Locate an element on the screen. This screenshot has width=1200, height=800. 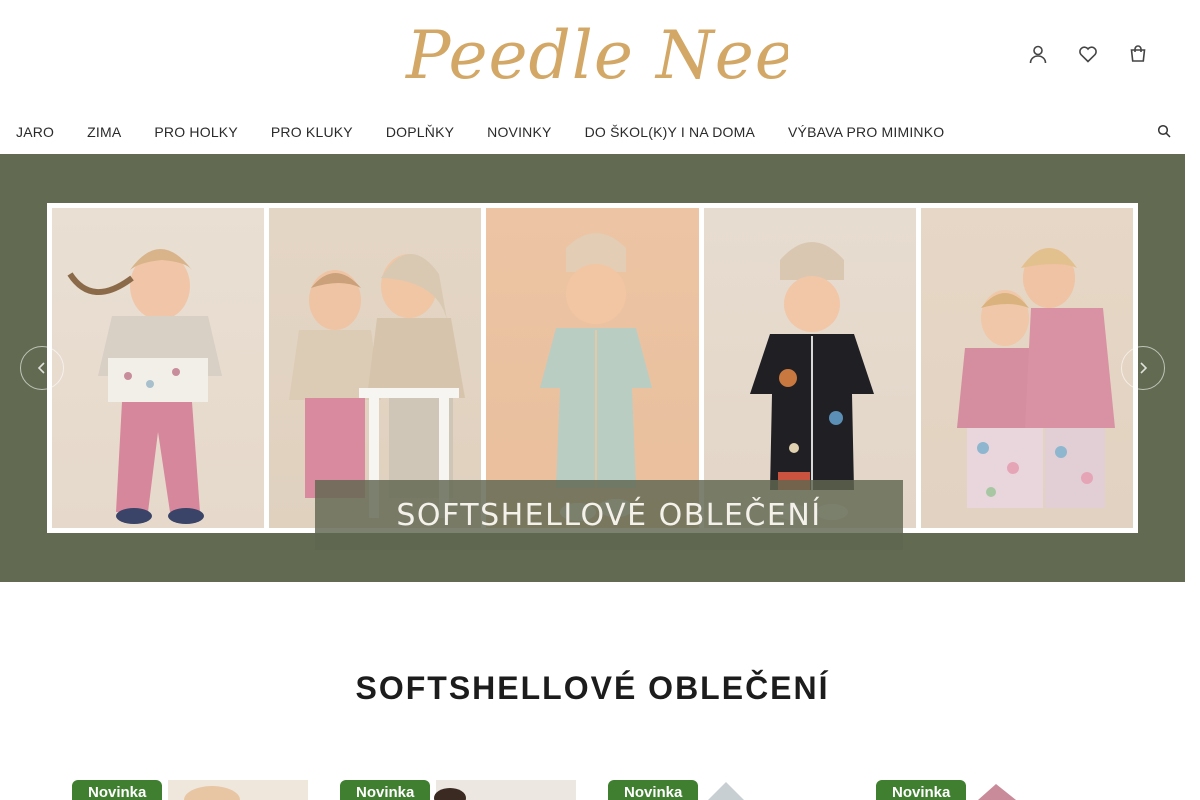
nav-item-do-skolky: DO ŠKOL(K)Y I NA DOMA is located at coordinates (670, 132).